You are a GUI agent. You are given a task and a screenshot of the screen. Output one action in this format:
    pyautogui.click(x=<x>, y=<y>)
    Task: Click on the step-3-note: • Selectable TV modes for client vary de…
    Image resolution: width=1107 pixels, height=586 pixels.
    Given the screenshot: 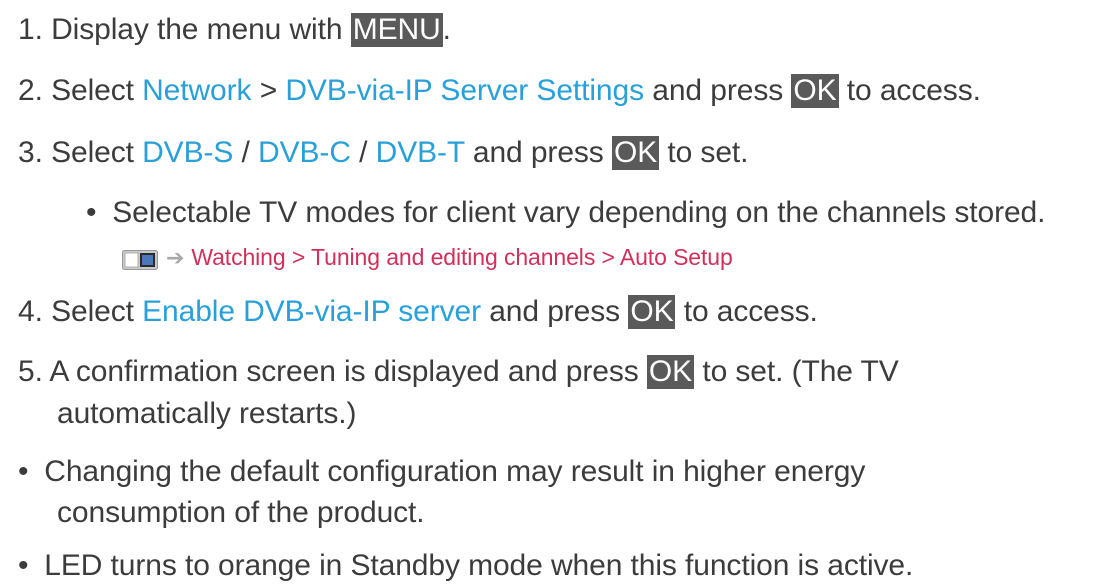 What is the action you would take?
    pyautogui.click(x=565, y=213)
    